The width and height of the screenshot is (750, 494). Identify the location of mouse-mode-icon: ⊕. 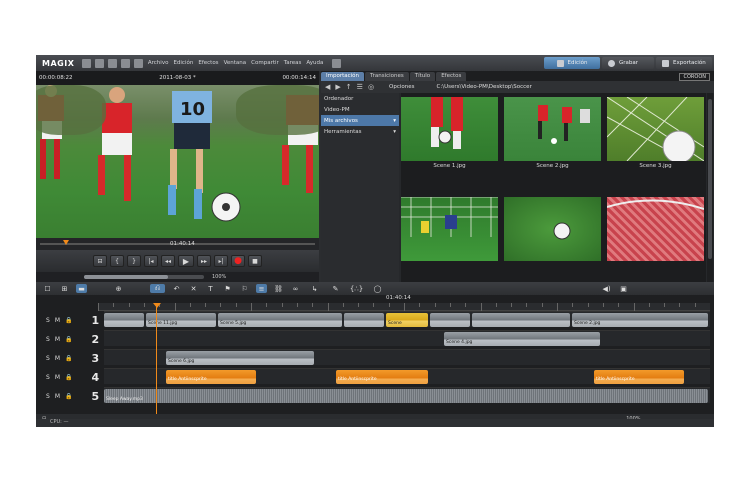
(118, 288).